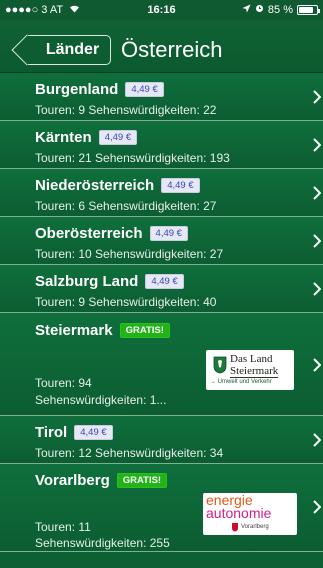 This screenshot has width=323, height=568. Describe the element at coordinates (129, 453) in the screenshot. I see `list-item-subtitle: Touren: 12 Sehenswürdigkeiten: 34` at that location.